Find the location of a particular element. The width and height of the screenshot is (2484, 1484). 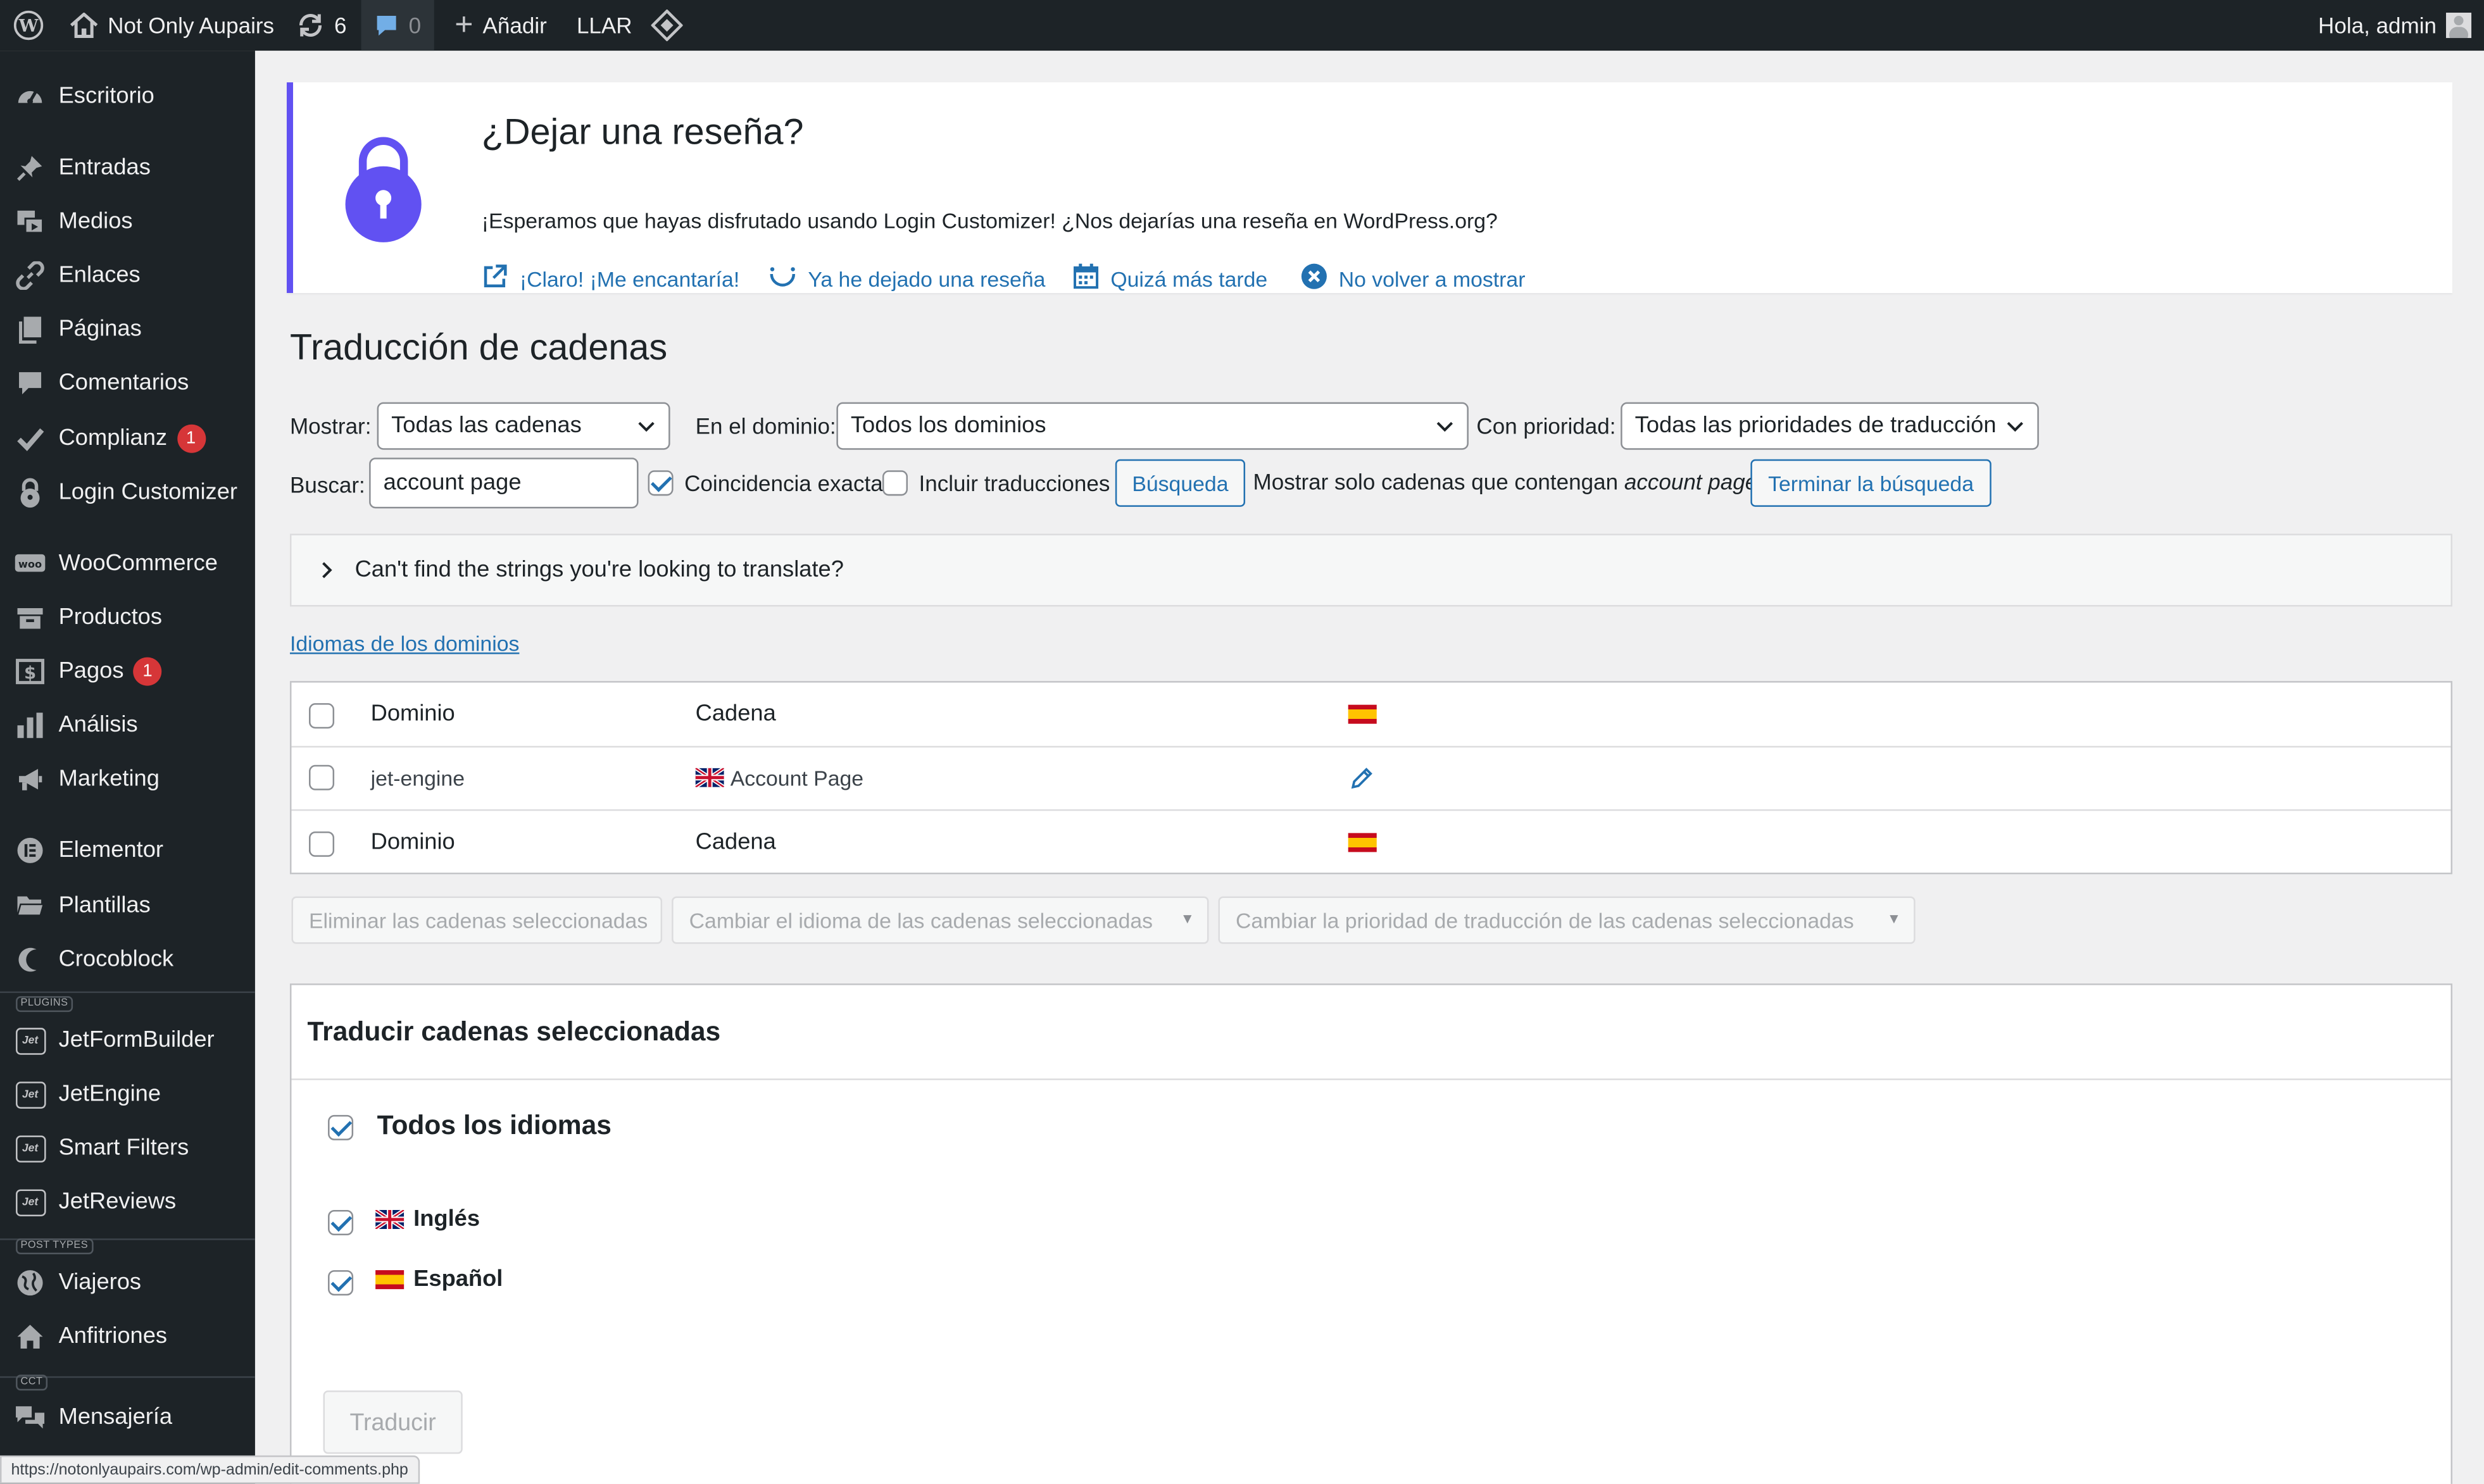

sidebar-item-elementor: Elementor is located at coordinates (127, 850).